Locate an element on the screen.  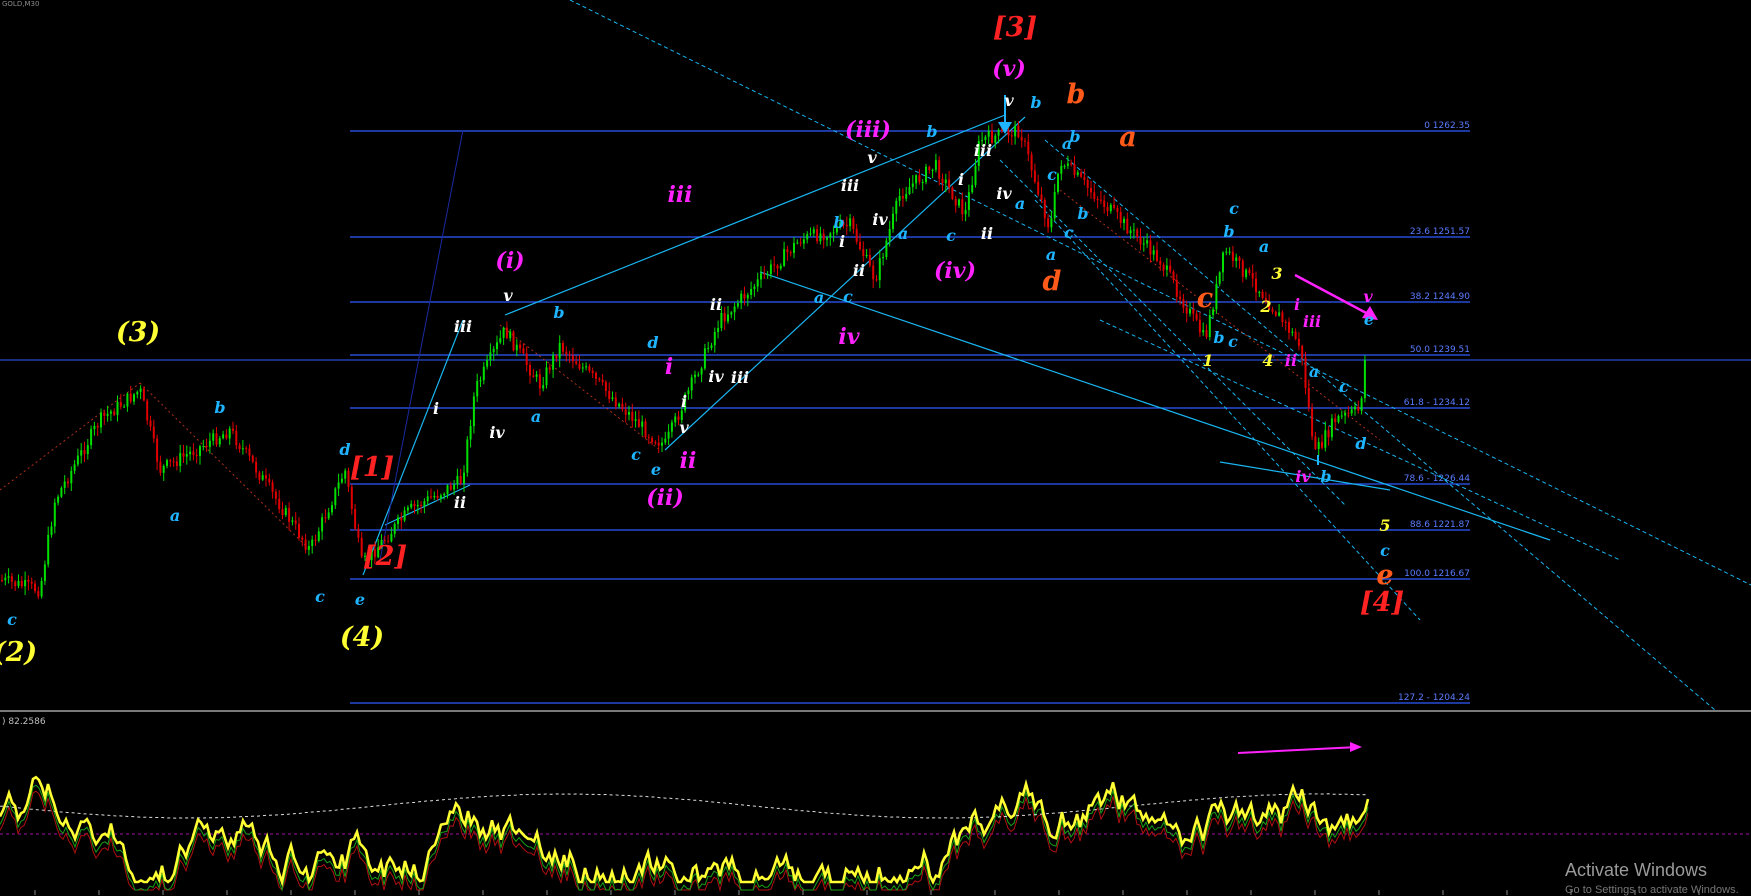
wave-label: c is located at coordinates (1233, 341).